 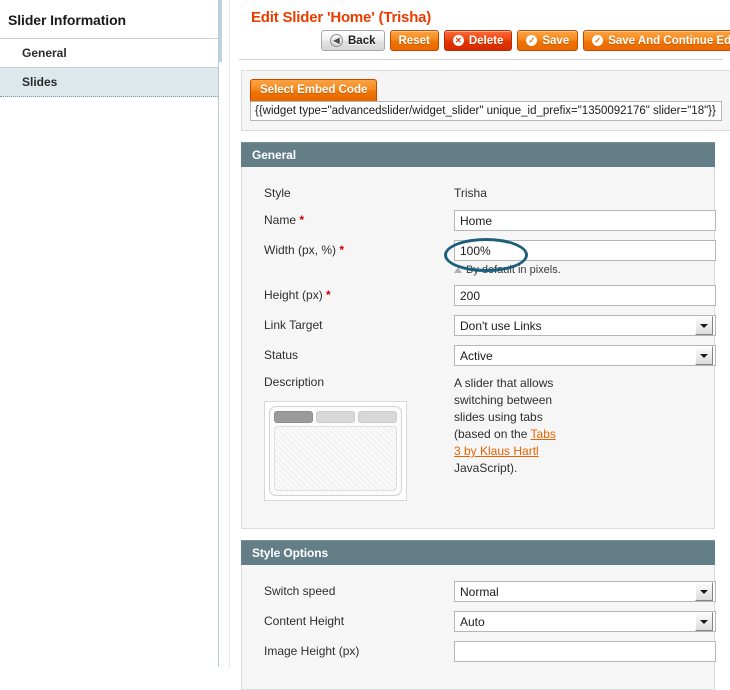 What do you see at coordinates (585, 250) in the screenshot?
I see `width-input` at bounding box center [585, 250].